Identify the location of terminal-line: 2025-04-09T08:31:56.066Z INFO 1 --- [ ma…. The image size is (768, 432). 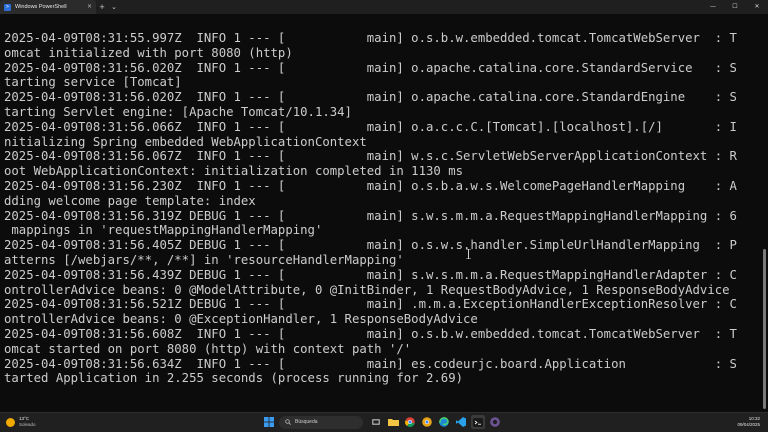
(370, 126).